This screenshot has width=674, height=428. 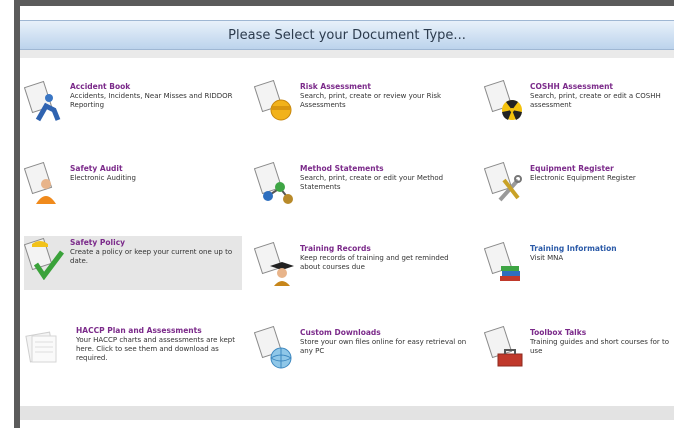 What do you see at coordinates (602, 87) in the screenshot?
I see `item-title: COSHH Assessment` at bounding box center [602, 87].